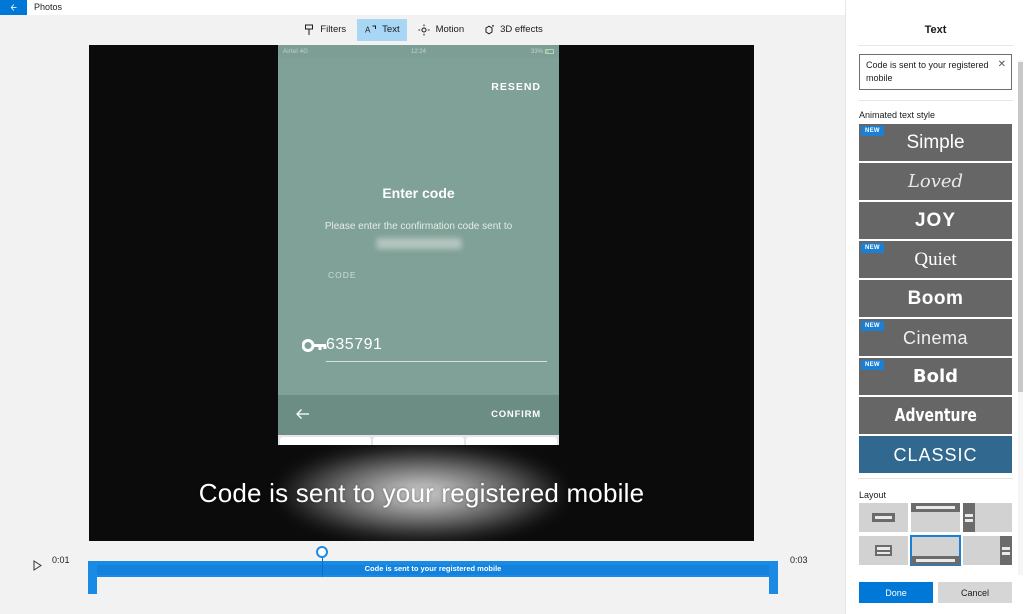 The image size is (1024, 614). I want to click on layout-option-bottom-wide, so click(935, 550).